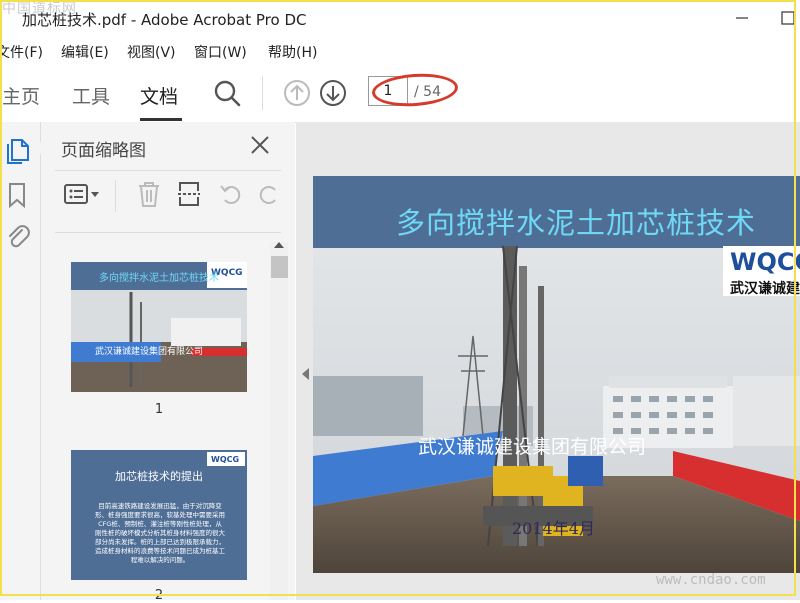  I want to click on previous-page-button, so click(297, 93).